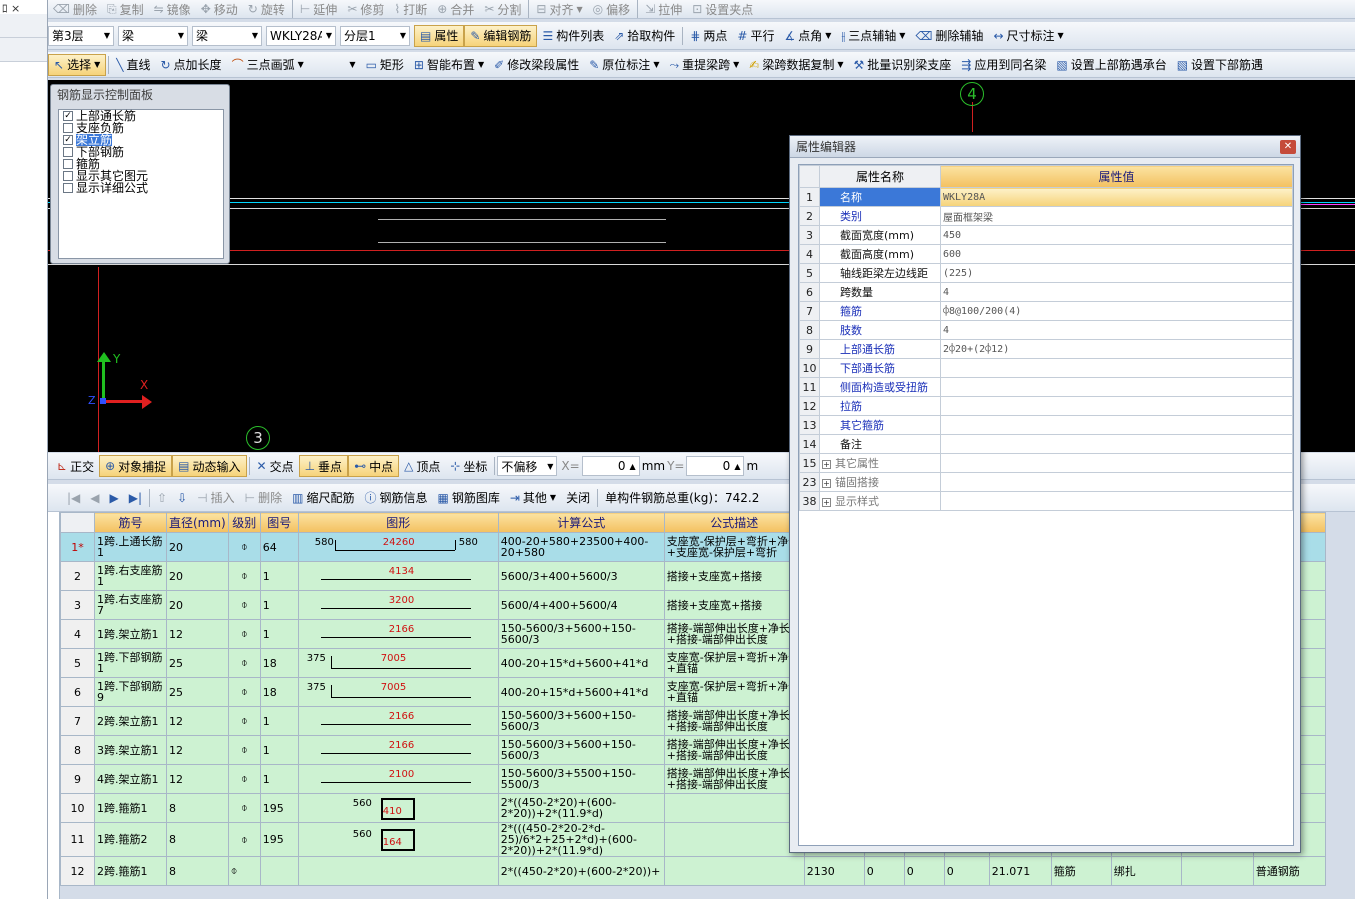  What do you see at coordinates (75, 466) in the screenshot?
I see `ortho-button: ⊾ 正交` at bounding box center [75, 466].